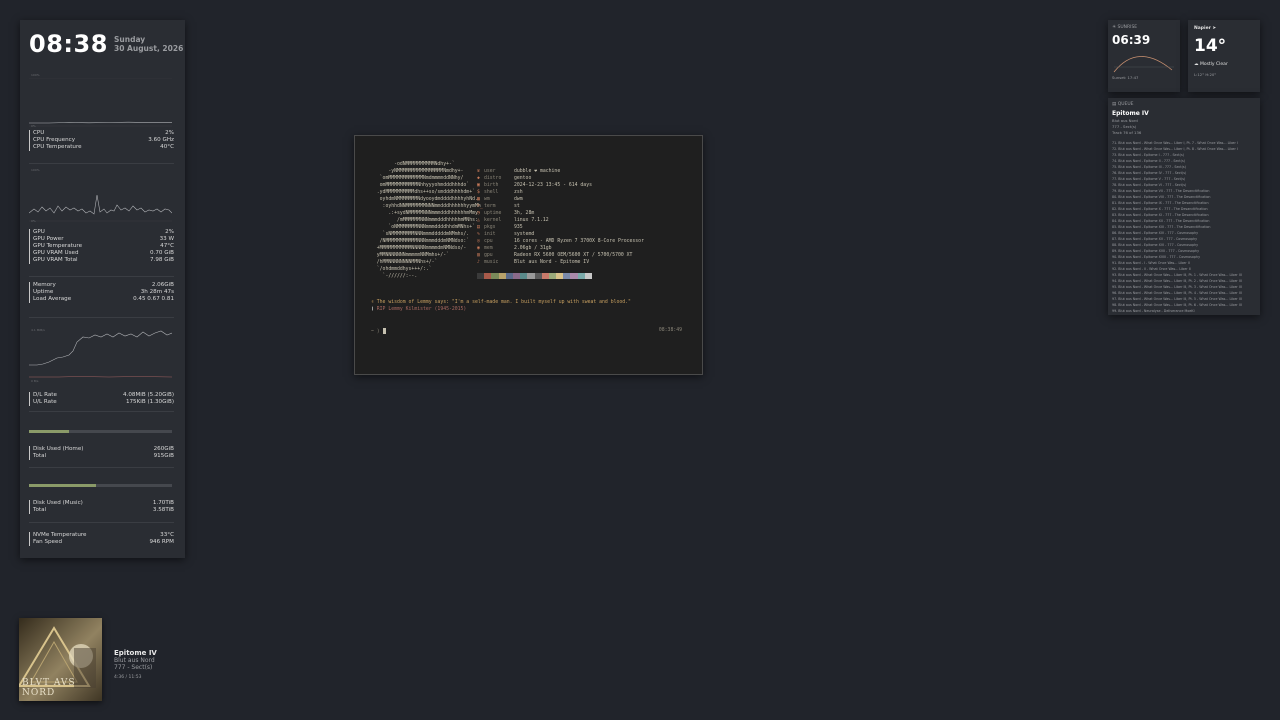  Describe the element at coordinates (560, 262) in the screenshot. I see `fetch-row-music: ♪ music Blut aus Nord - Epitome IV` at that location.